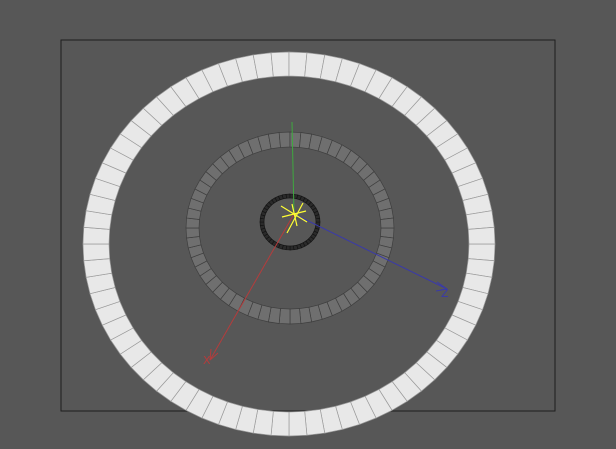  I want to click on x-axis-arrow, so click(214, 354).